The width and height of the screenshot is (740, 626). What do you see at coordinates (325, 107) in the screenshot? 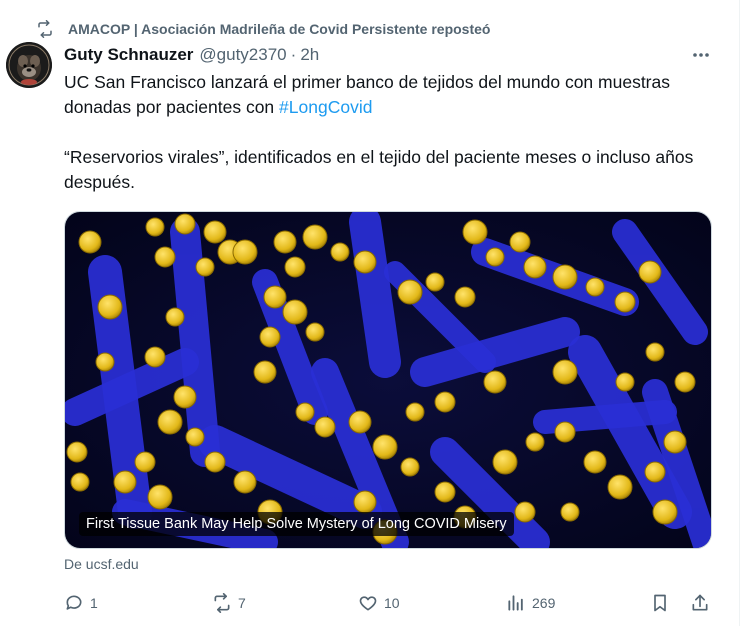
I see `hashtag-link: #LongCovid` at bounding box center [325, 107].